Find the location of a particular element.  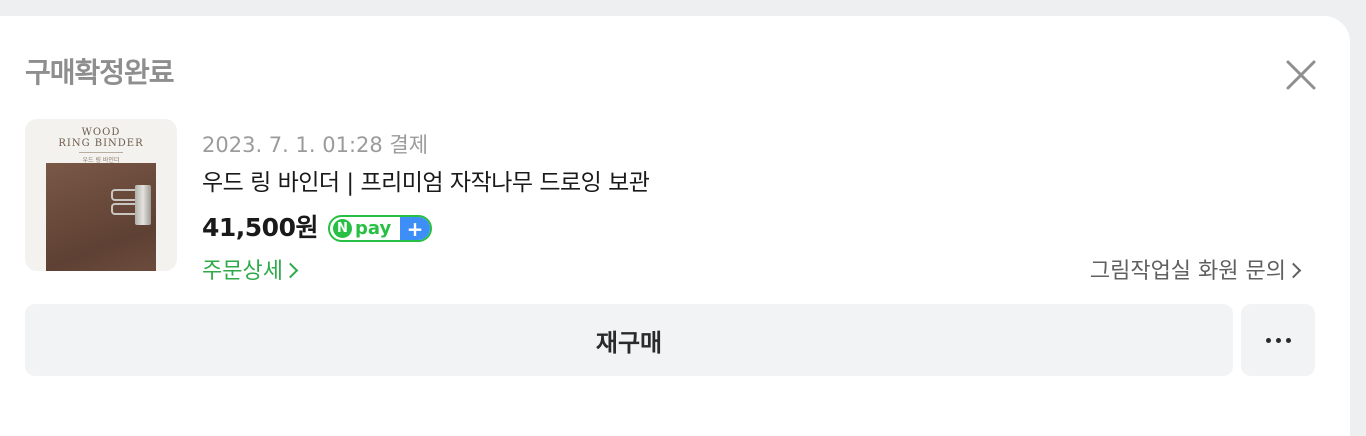

order-detail-link: 주문상세 is located at coordinates (250, 272).